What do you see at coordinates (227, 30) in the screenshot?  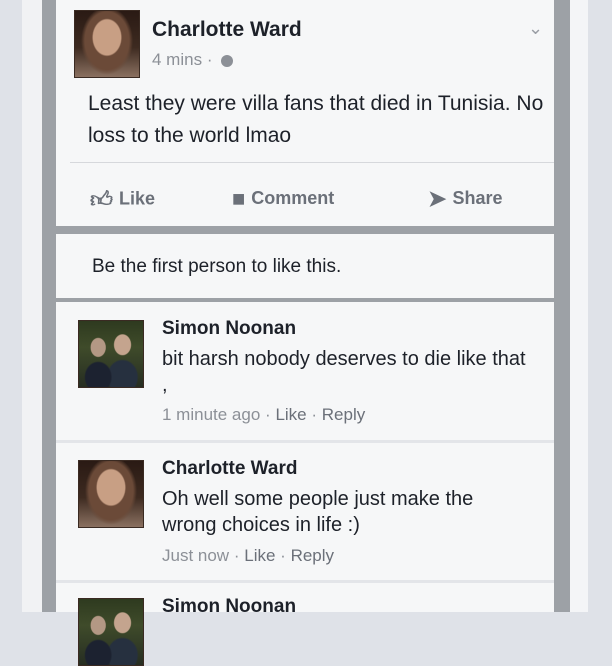 I see `post-author-name: Charlotte Ward` at bounding box center [227, 30].